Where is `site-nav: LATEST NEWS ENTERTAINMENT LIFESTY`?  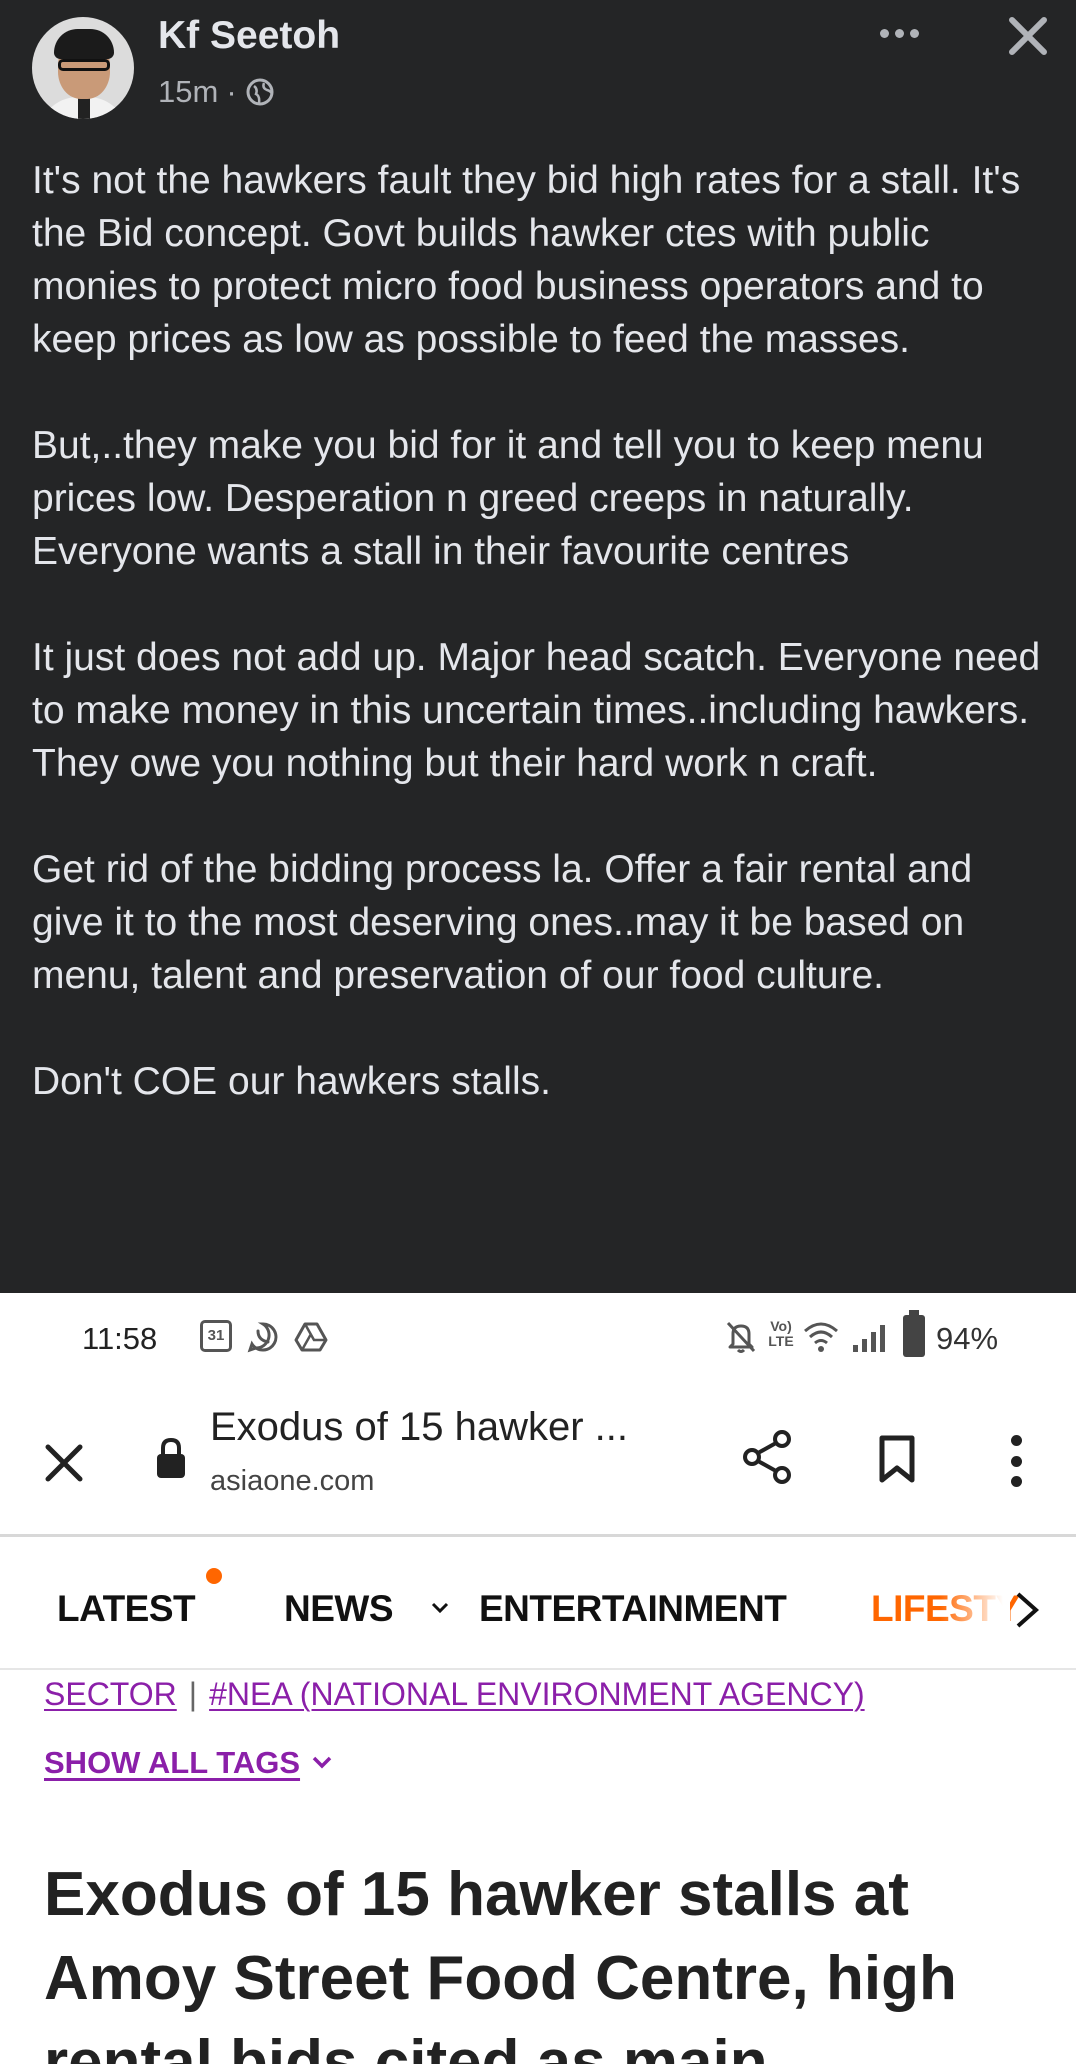 site-nav: LATEST NEWS ENTERTAINMENT LIFESTY is located at coordinates (538, 1605).